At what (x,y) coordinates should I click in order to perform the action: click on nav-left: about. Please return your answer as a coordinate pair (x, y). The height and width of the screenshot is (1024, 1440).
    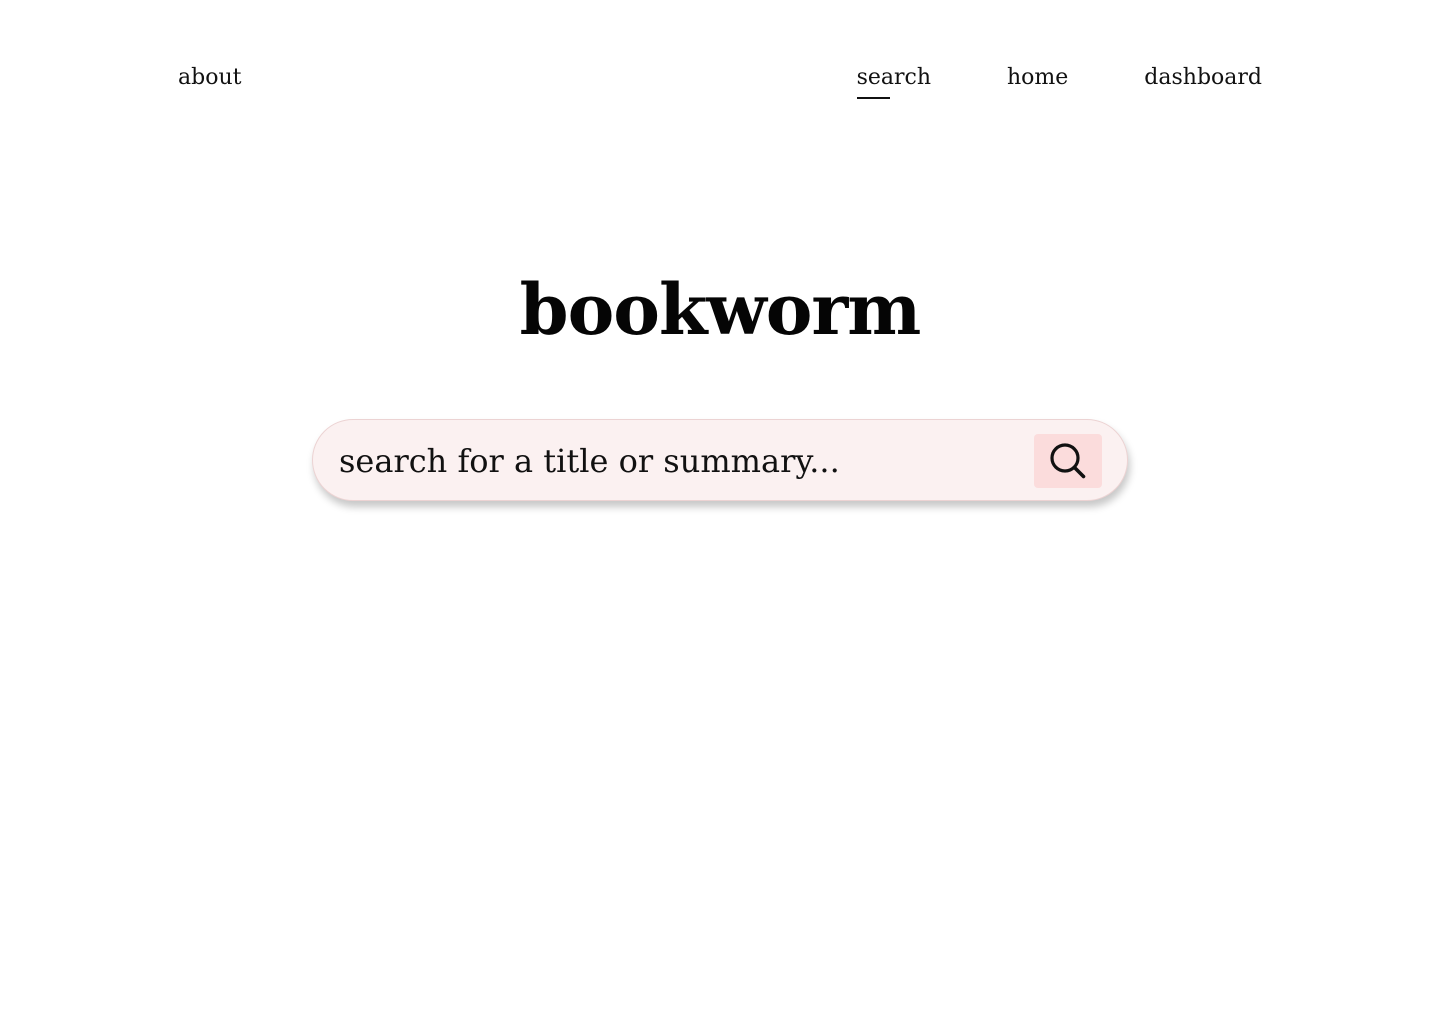
    Looking at the image, I should click on (209, 78).